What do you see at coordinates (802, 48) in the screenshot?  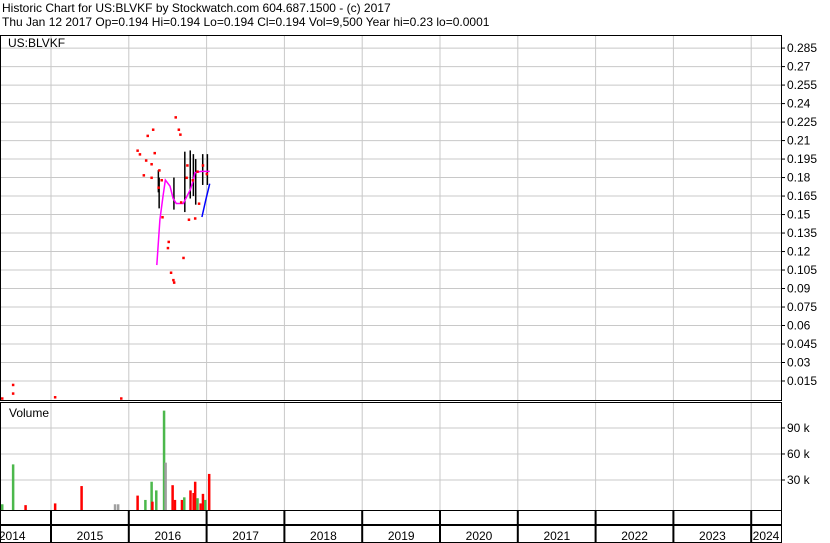 I see `price-tick-label: 0.285` at bounding box center [802, 48].